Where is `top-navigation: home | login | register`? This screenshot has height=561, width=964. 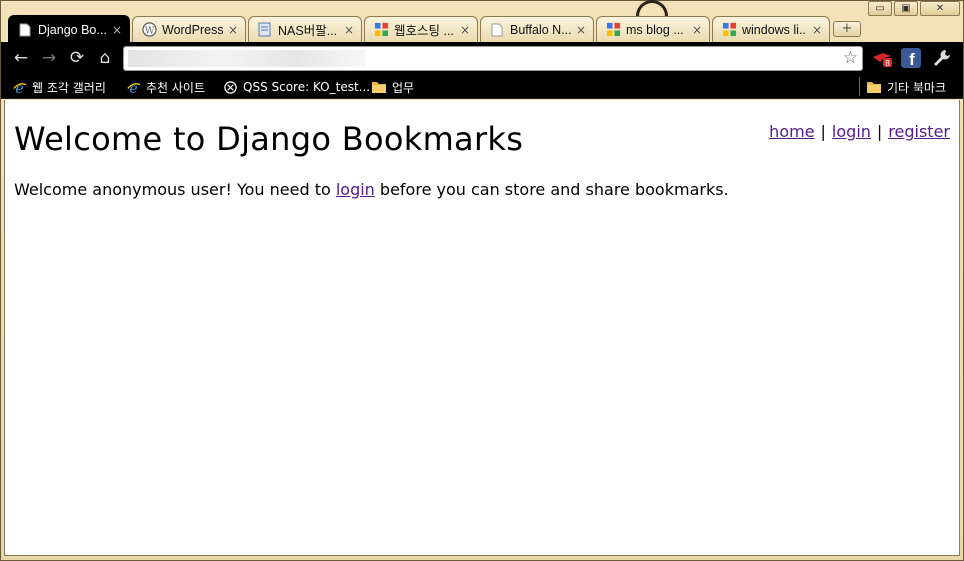 top-navigation: home | login | register is located at coordinates (859, 131).